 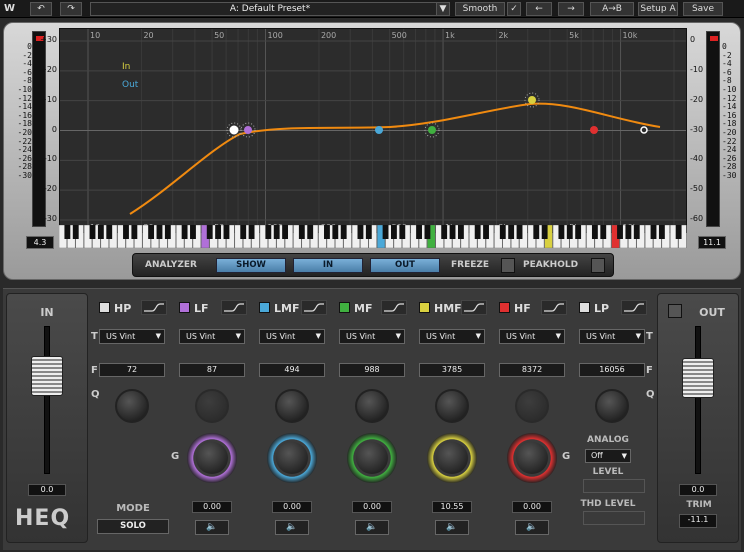 What do you see at coordinates (539, 9) in the screenshot?
I see `previous-preset-button: ←` at bounding box center [539, 9].